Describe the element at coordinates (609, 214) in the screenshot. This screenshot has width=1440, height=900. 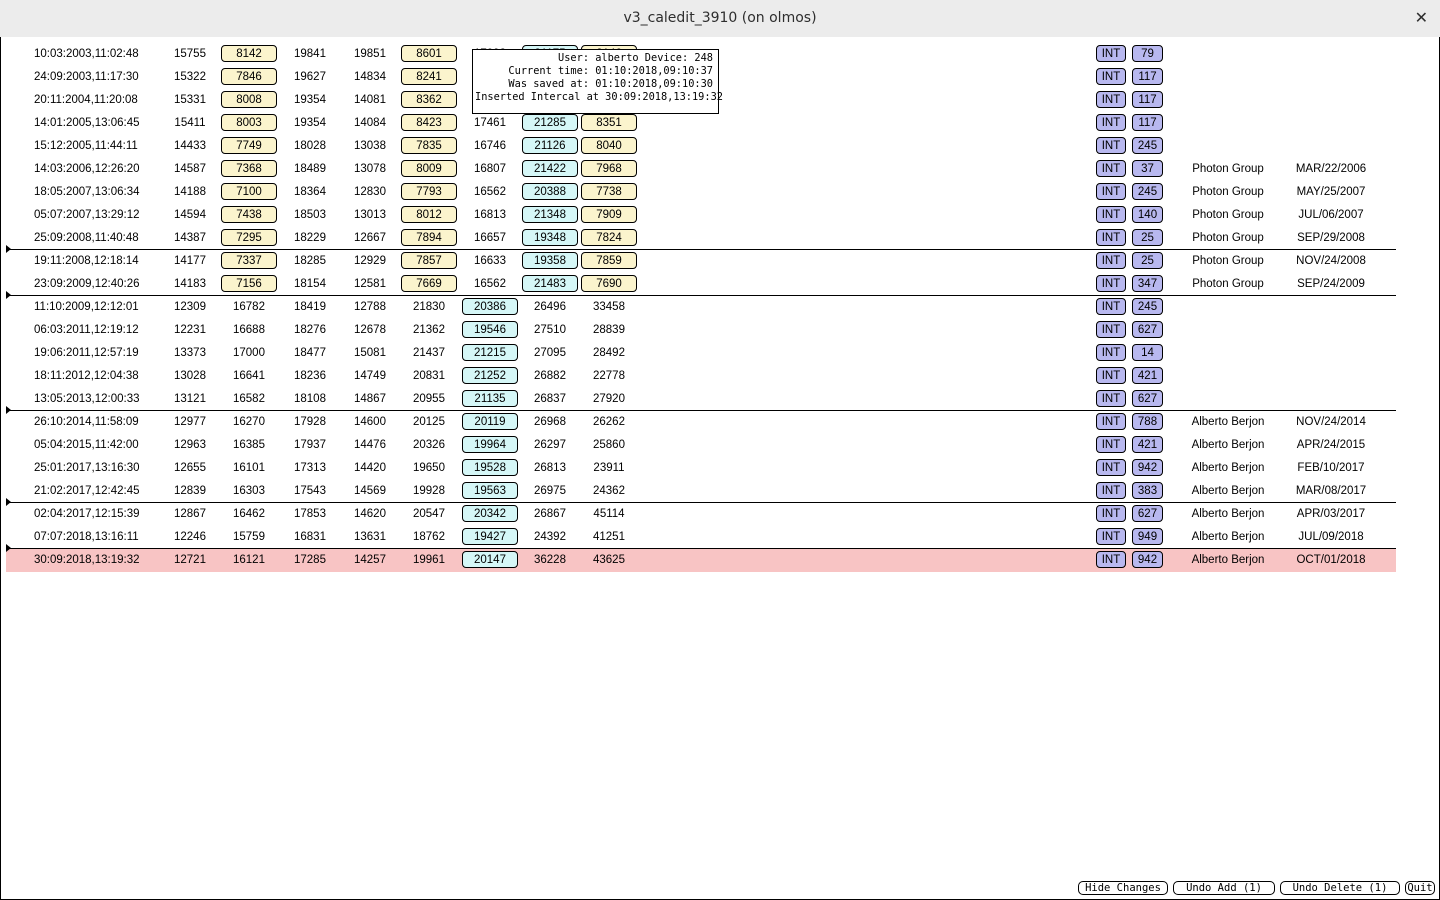
I see `value-field: 7909` at that location.